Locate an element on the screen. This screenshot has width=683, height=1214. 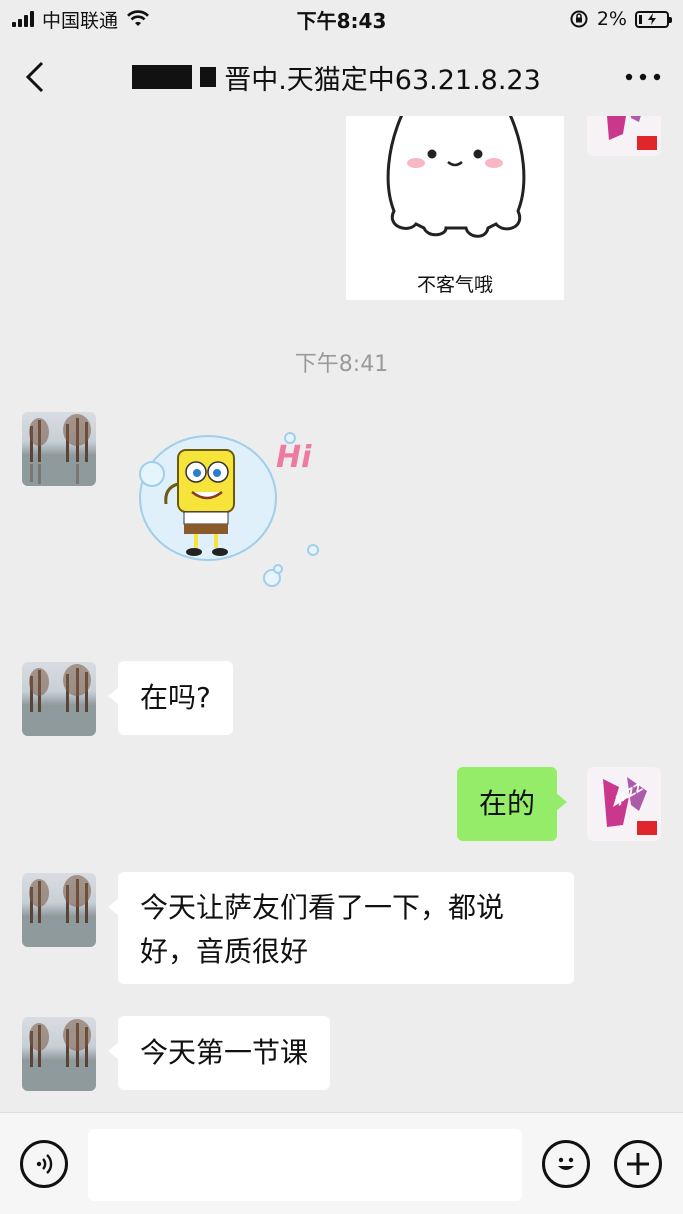
ellipsis-icon is located at coordinates (643, 77).